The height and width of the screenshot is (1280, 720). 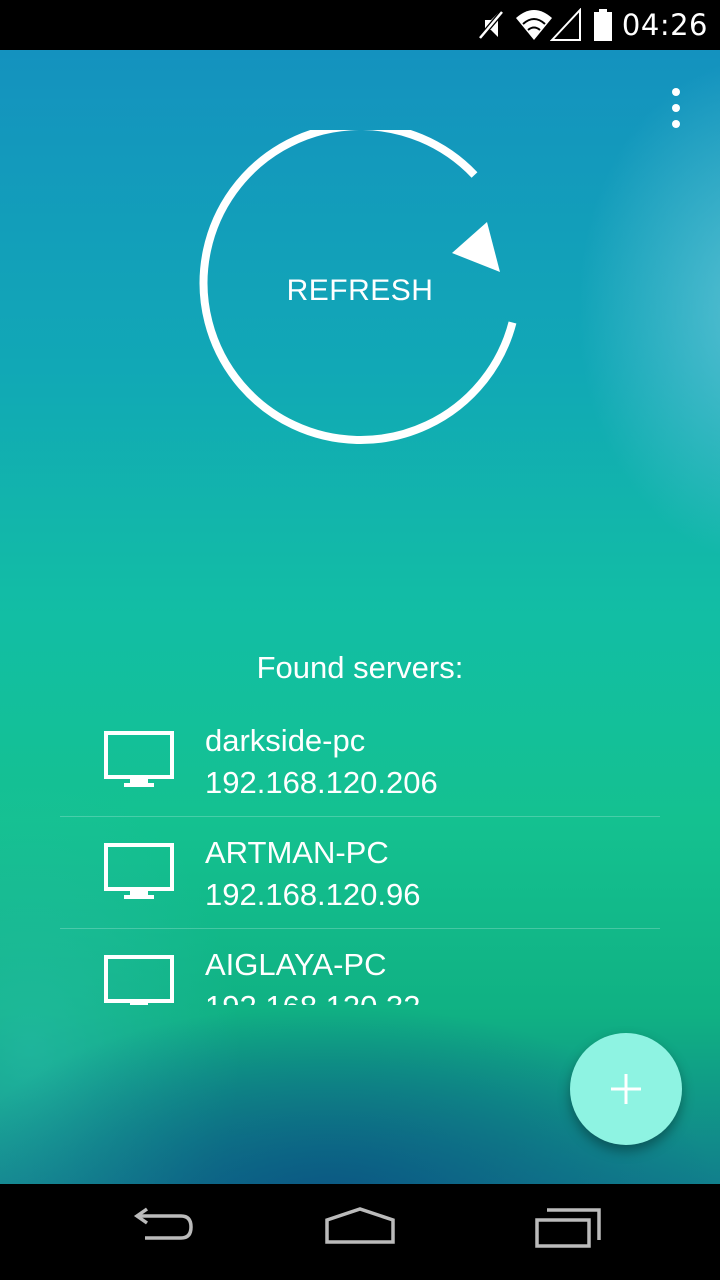 What do you see at coordinates (321, 782) in the screenshot?
I see `server-ip: 192.168.120.206` at bounding box center [321, 782].